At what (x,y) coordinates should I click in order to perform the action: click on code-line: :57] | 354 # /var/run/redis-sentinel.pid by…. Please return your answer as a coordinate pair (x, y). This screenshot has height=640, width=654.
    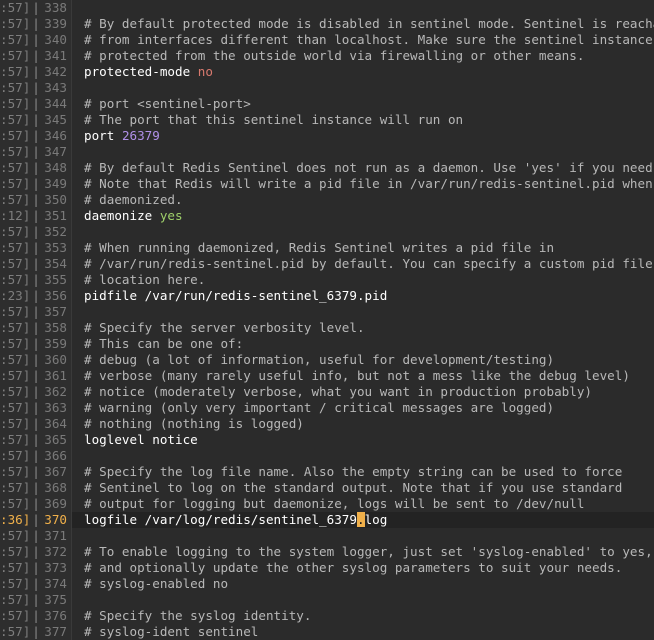
    Looking at the image, I should click on (327, 264).